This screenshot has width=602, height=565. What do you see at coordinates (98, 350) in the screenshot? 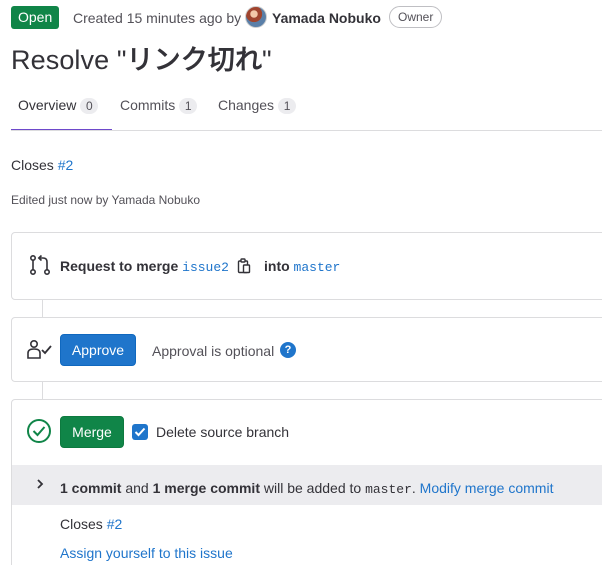
I see `approve-button: Approve` at bounding box center [98, 350].